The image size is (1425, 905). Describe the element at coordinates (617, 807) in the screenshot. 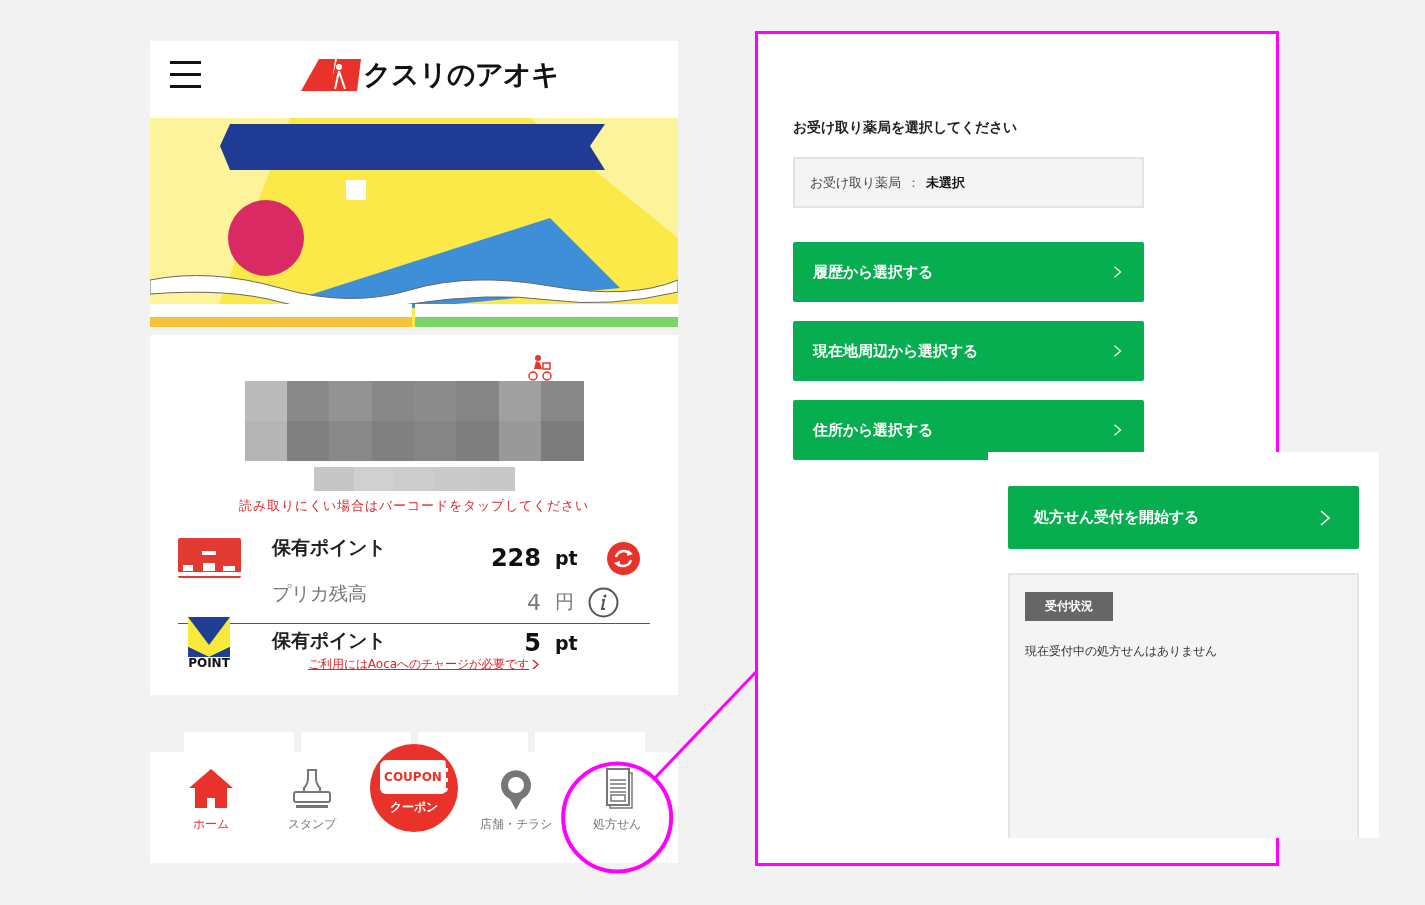

I see `nav-tab: 処方せん` at that location.